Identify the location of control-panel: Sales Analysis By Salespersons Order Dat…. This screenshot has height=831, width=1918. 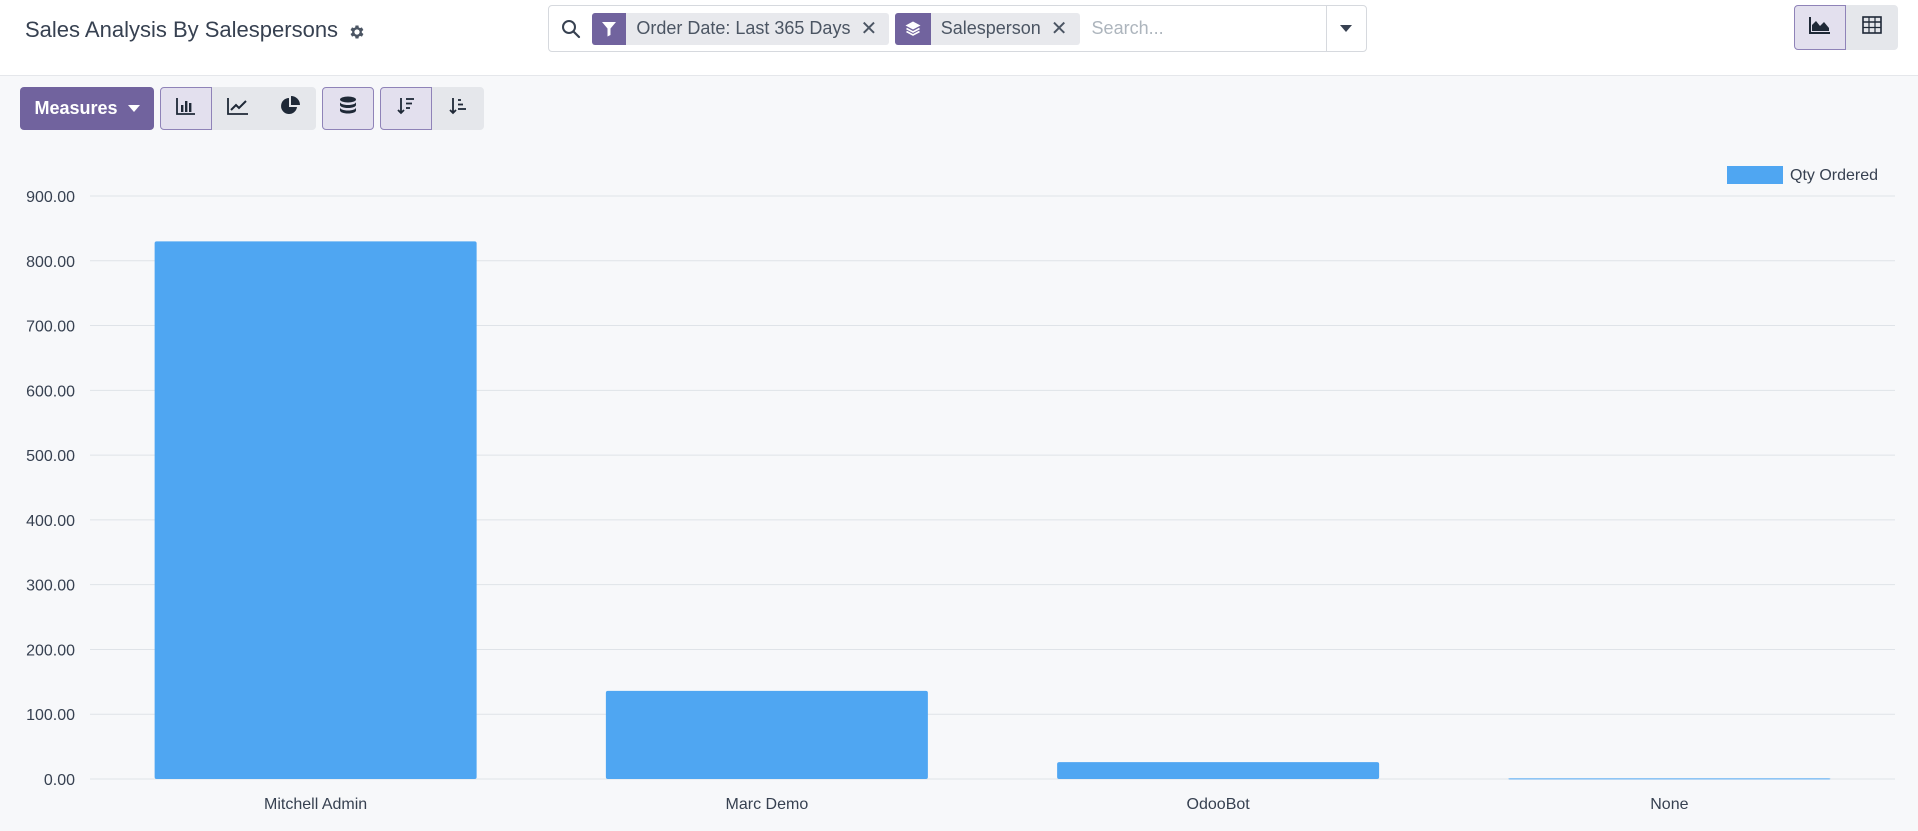
(959, 38).